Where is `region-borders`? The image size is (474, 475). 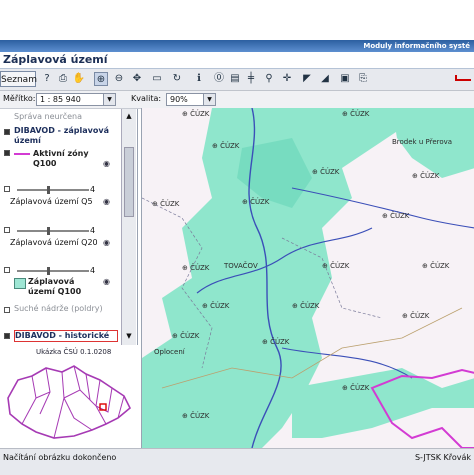
region-borders is located at coordinates (73, 402).